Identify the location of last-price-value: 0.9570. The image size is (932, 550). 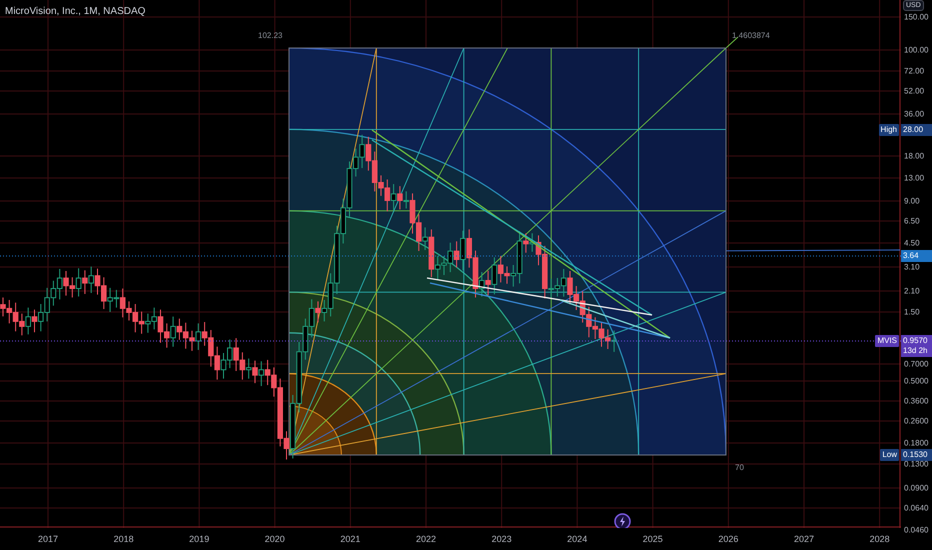
(915, 341).